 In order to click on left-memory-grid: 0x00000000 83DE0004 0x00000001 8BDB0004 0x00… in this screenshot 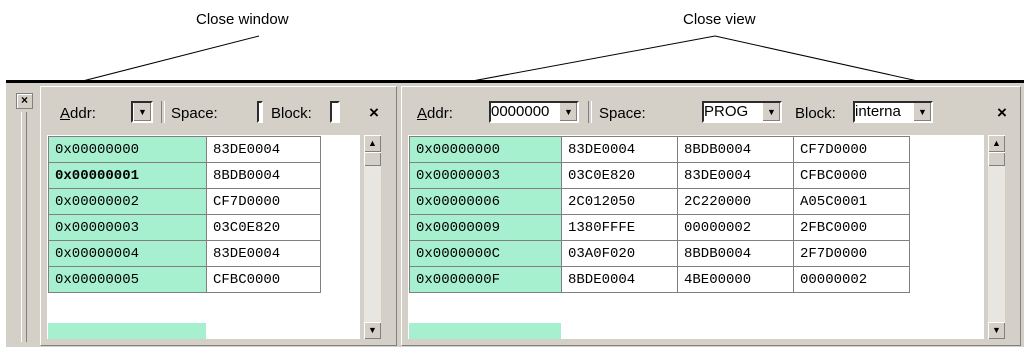, I will do `click(184, 214)`.